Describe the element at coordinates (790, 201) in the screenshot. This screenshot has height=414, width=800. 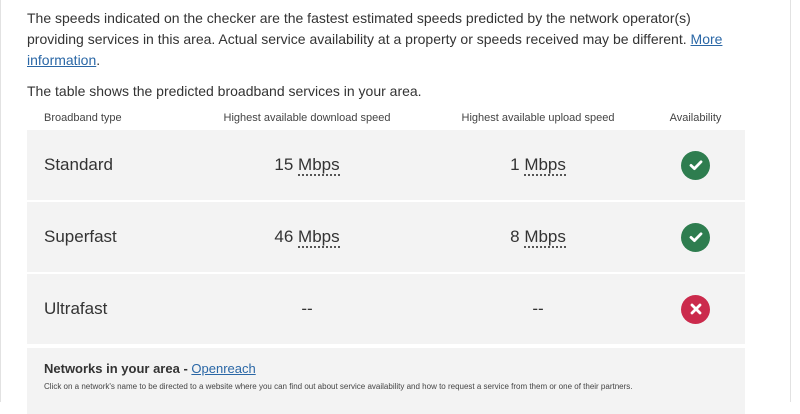
I see `right-border` at that location.